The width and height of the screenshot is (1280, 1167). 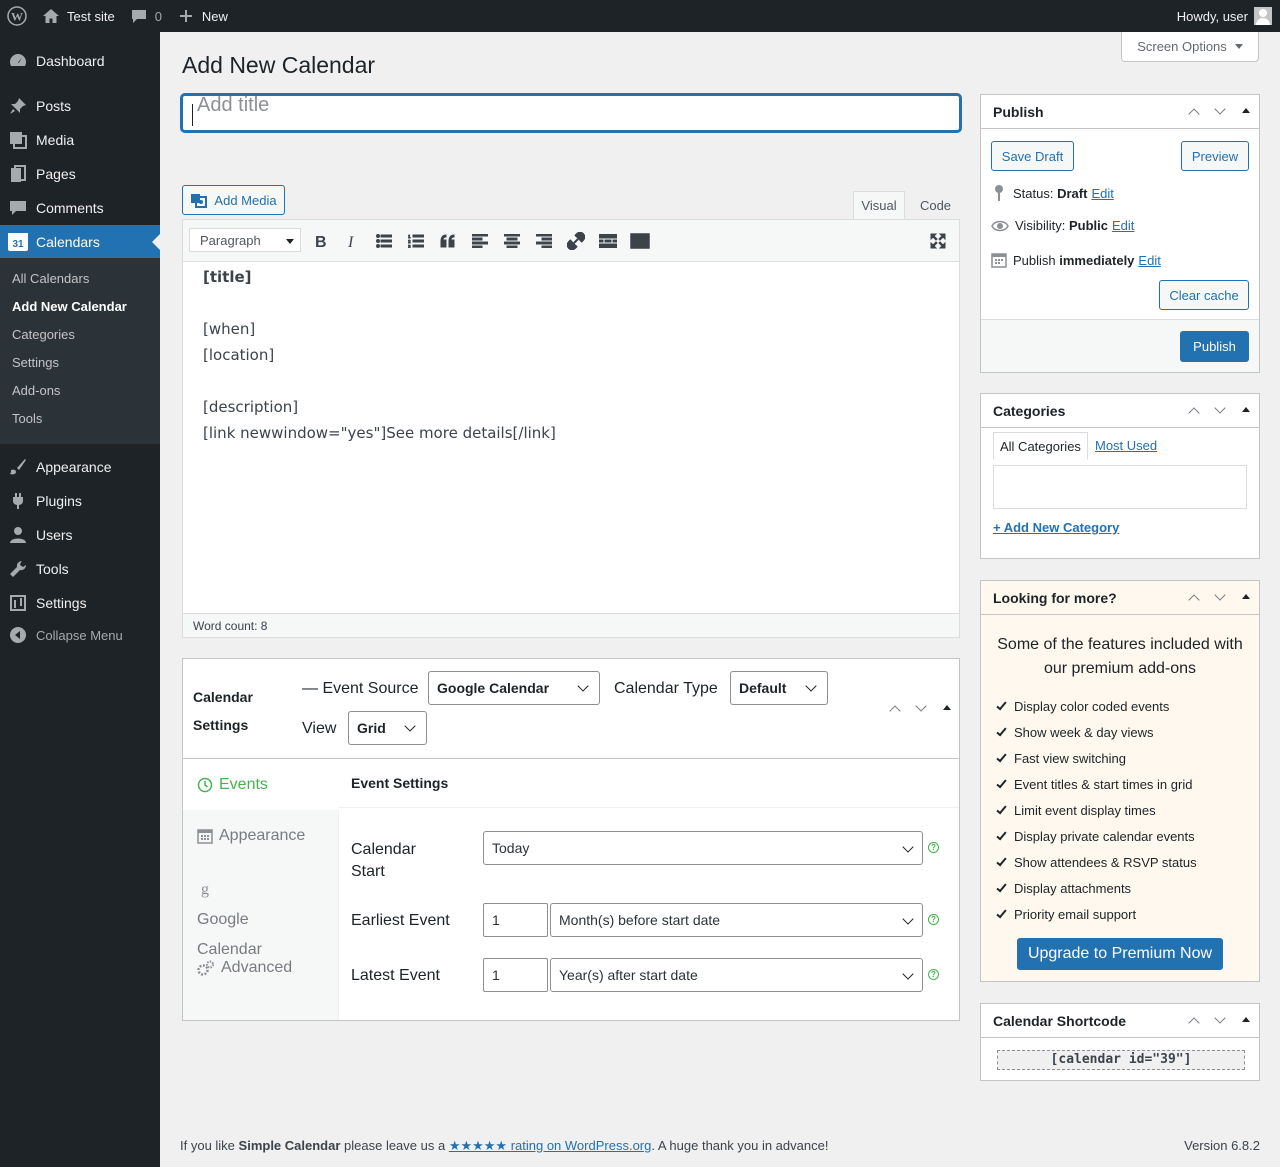 I want to click on calendar-type-select: Default, so click(x=779, y=688).